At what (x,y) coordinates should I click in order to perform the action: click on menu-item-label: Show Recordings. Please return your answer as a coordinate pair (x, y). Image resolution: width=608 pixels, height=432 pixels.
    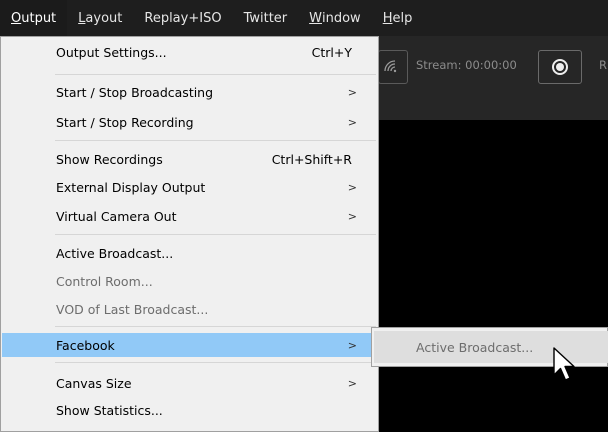
    Looking at the image, I should click on (109, 159).